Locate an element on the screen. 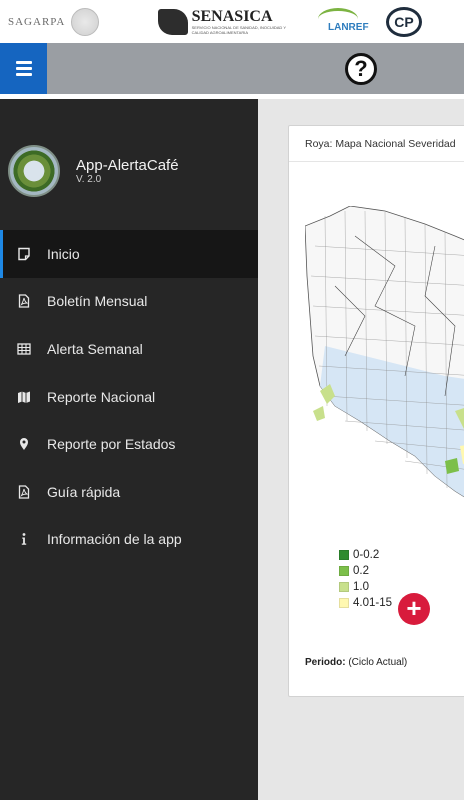 The image size is (464, 800). plus-icon: + is located at coordinates (414, 608).